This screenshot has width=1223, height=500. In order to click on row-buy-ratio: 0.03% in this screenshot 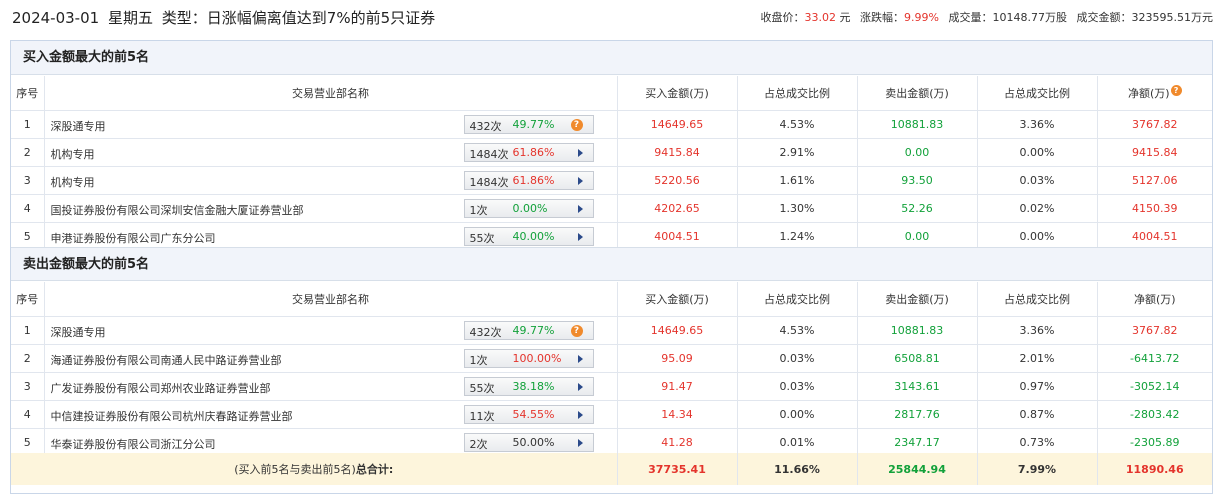, I will do `click(797, 386)`.